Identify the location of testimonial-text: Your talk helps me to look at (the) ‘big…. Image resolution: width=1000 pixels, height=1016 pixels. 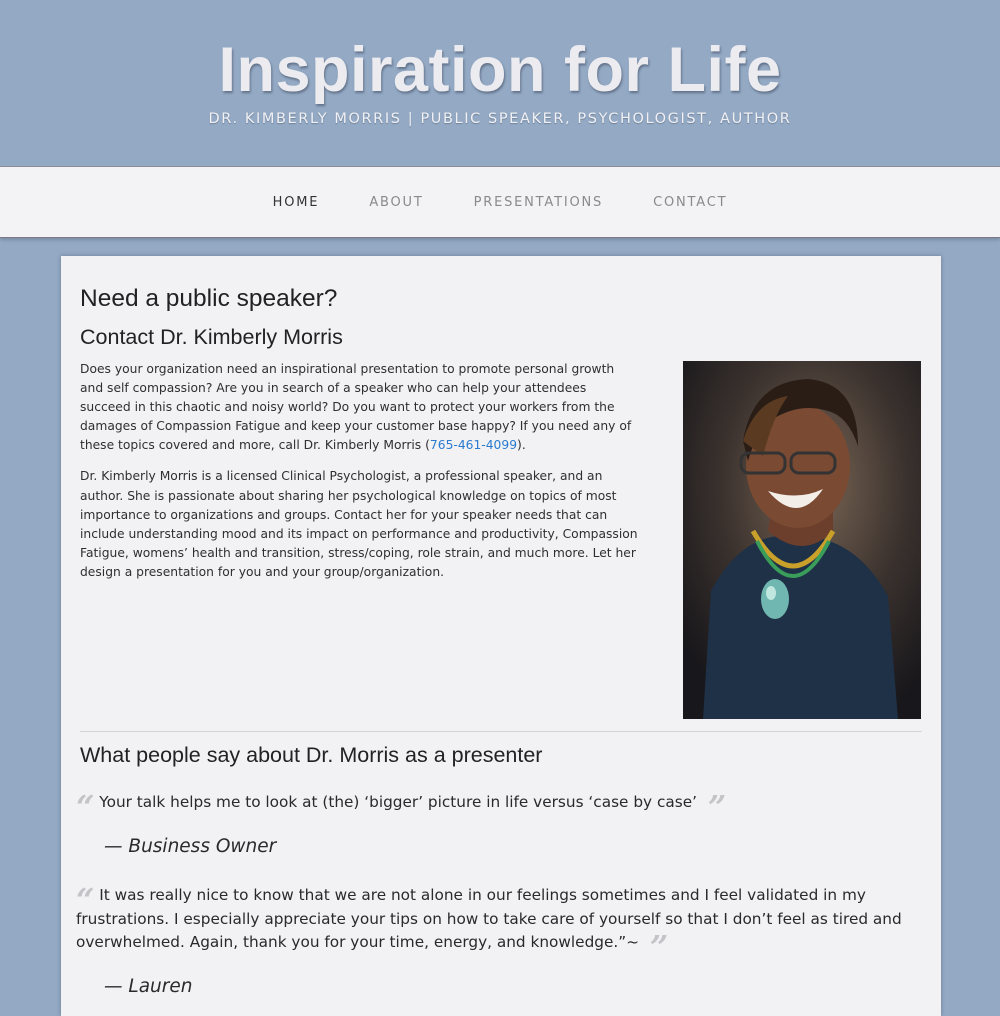
(398, 802).